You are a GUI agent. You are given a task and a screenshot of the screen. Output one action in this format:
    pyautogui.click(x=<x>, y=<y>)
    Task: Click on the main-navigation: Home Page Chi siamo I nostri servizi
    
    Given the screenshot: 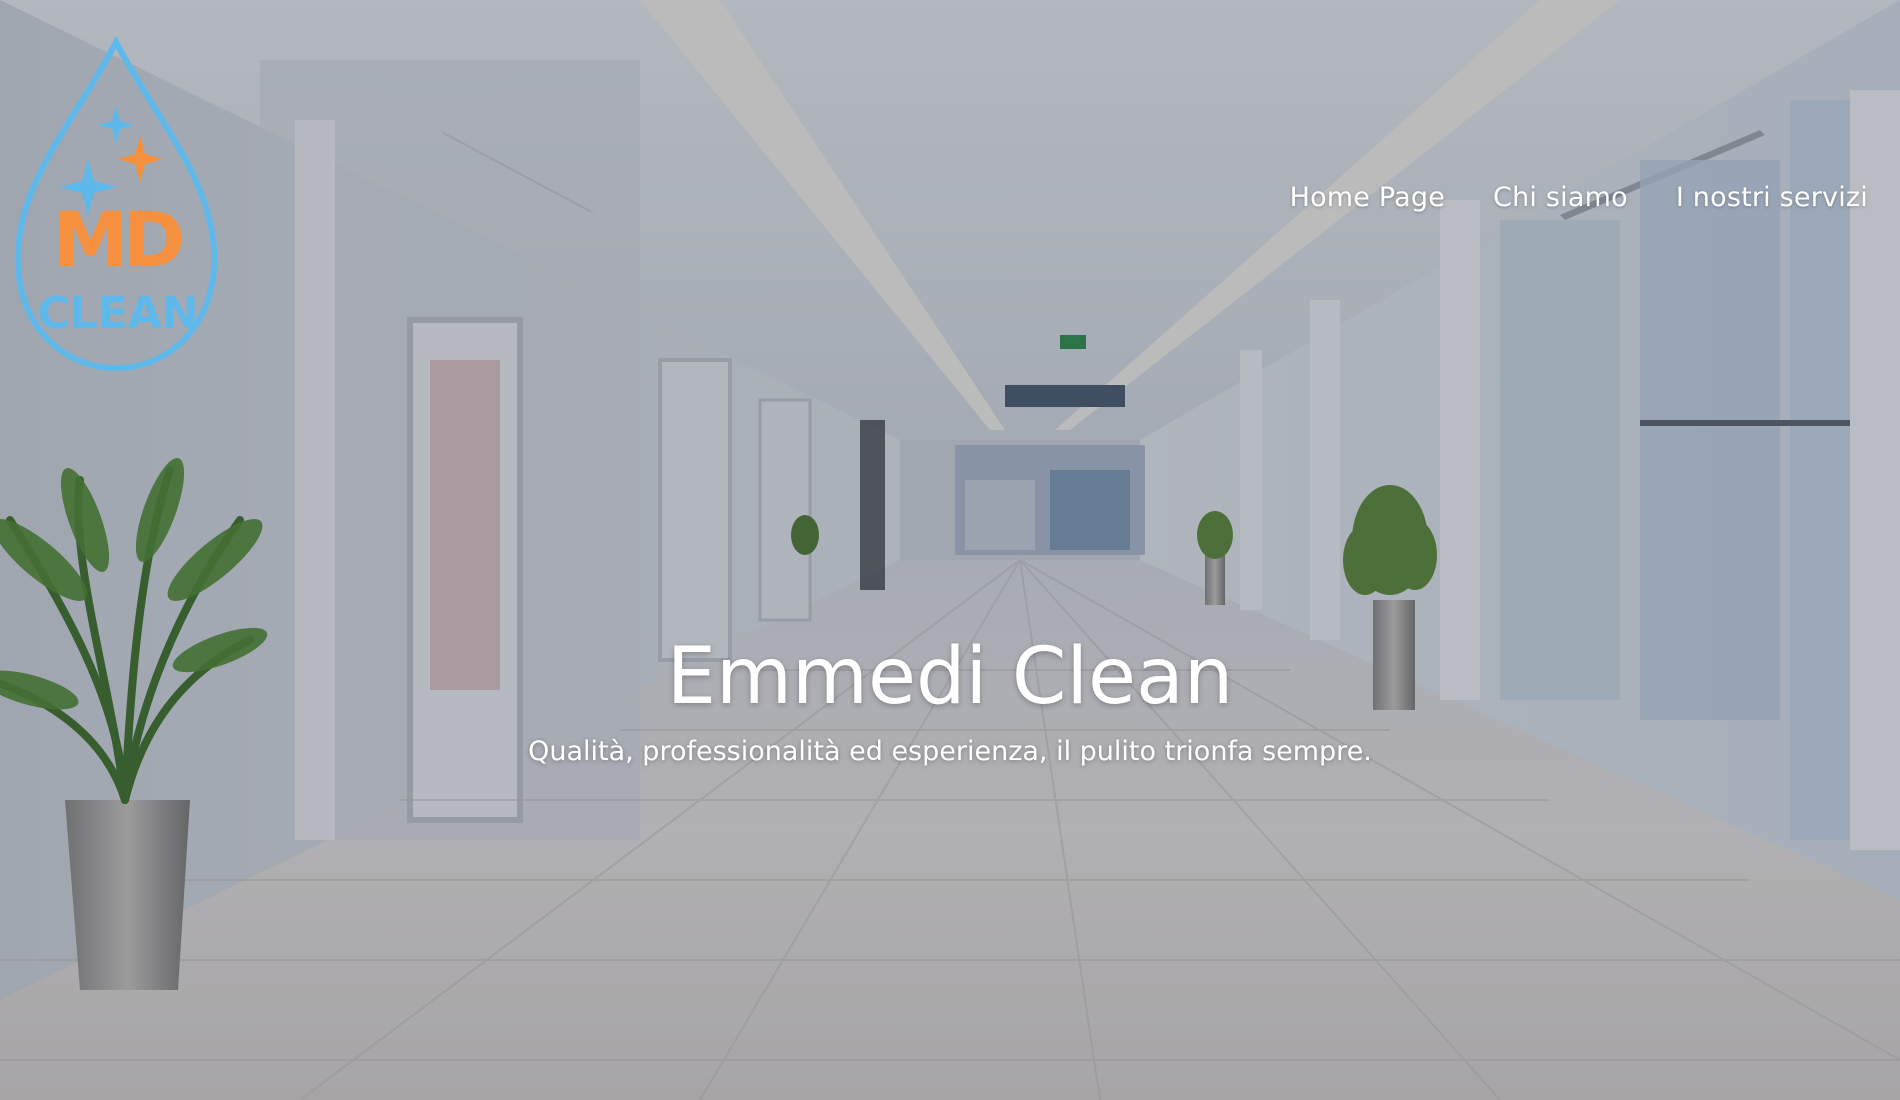 What is the action you would take?
    pyautogui.click(x=1579, y=197)
    